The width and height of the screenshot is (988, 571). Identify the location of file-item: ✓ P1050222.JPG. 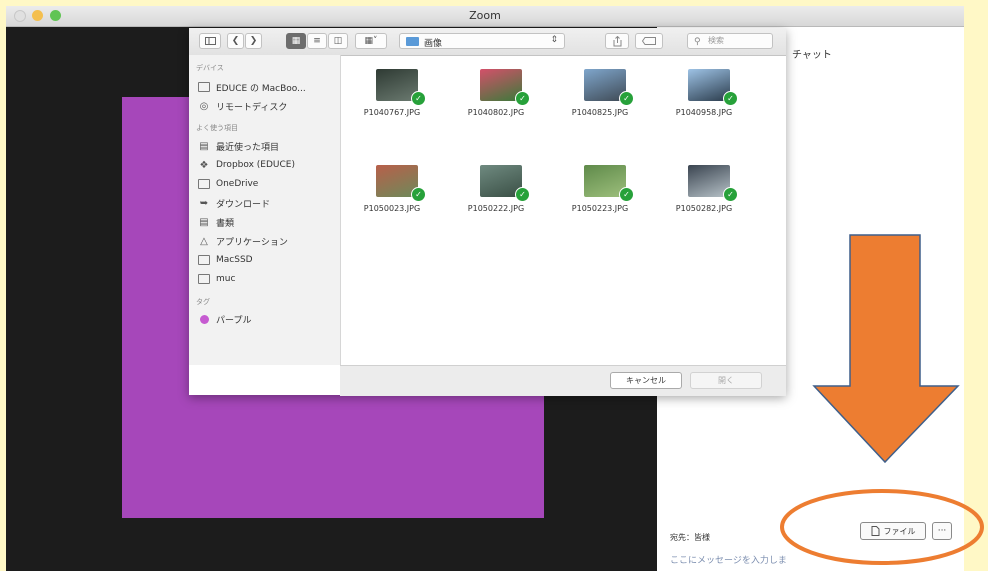
(496, 187).